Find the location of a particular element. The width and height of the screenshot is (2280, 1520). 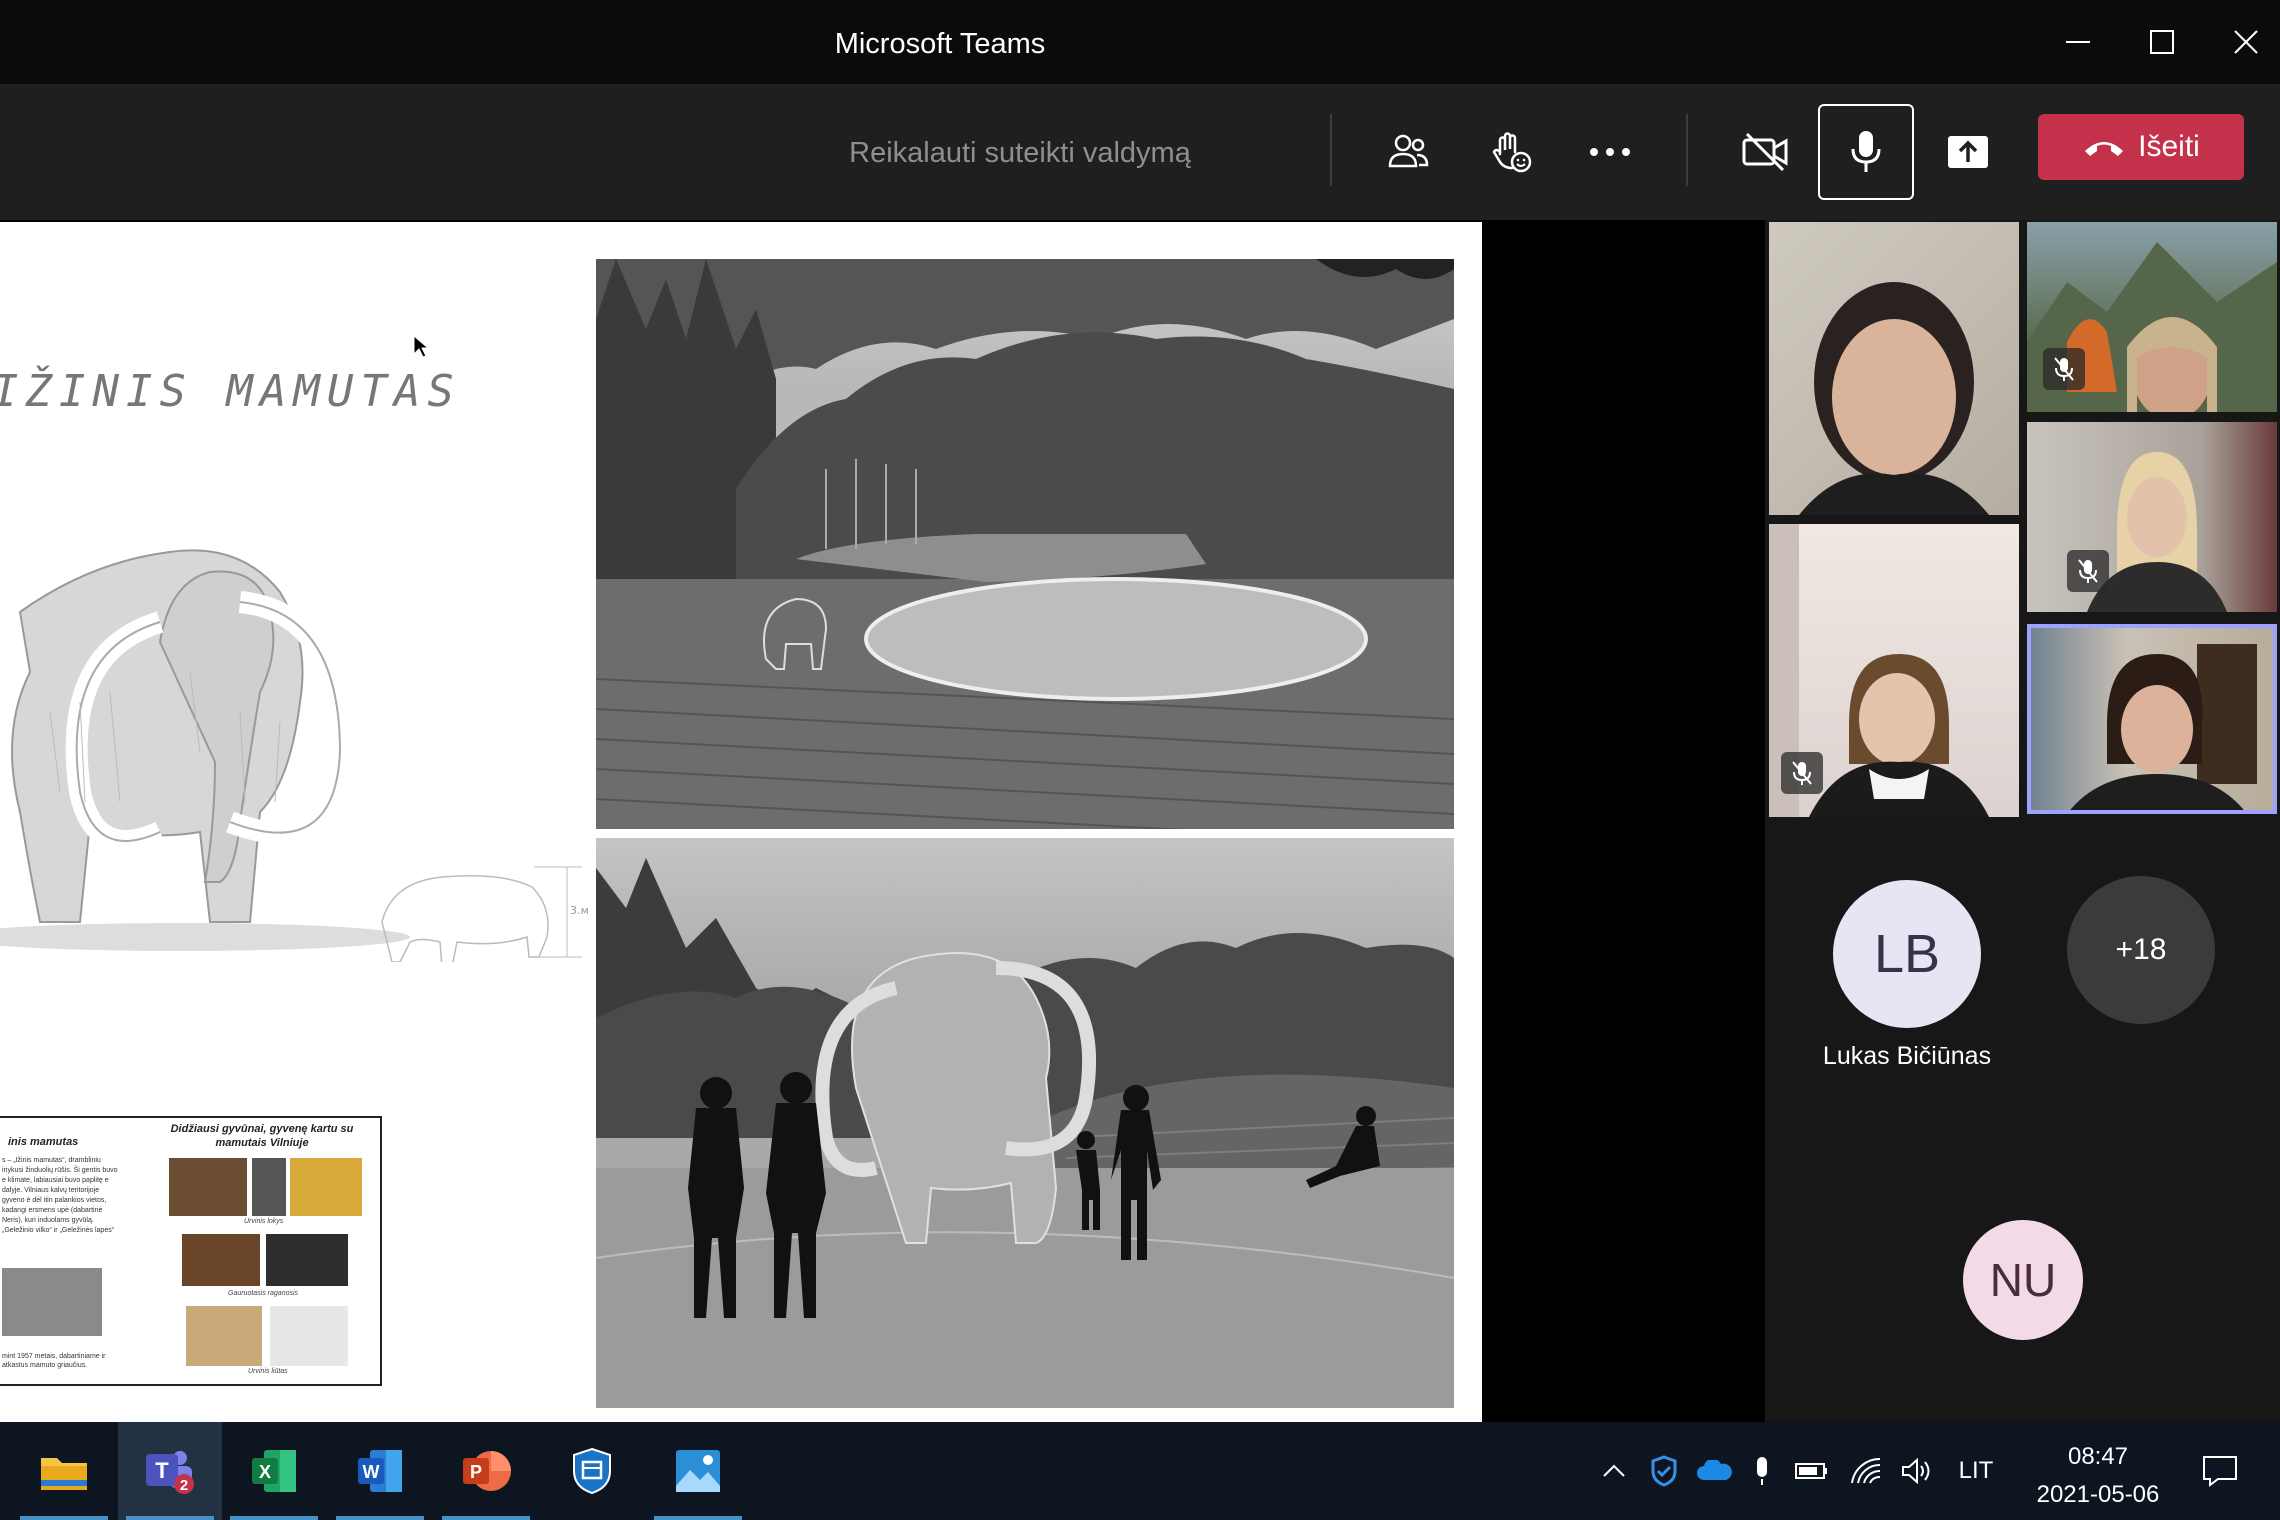

poster-caption-3: Urvinis liūtas is located at coordinates (268, 1371).